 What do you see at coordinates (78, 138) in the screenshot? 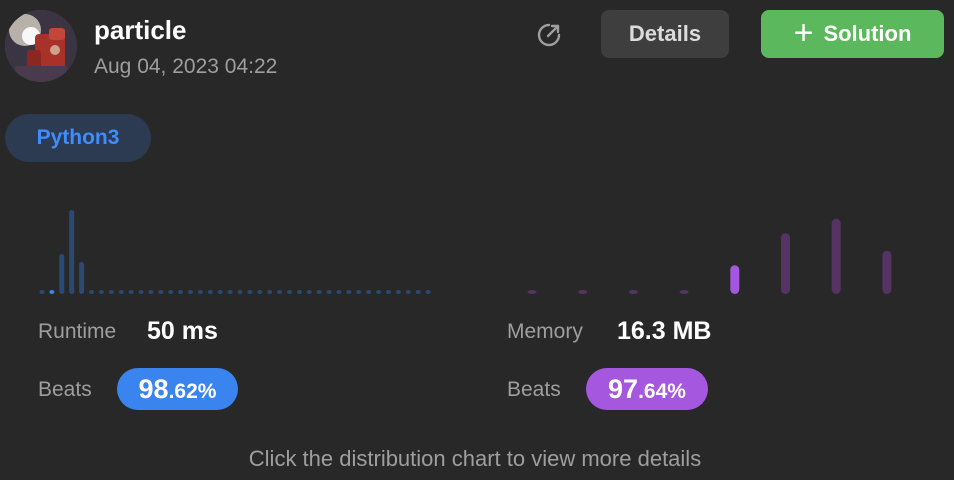
I see `language-tag: Python3` at bounding box center [78, 138].